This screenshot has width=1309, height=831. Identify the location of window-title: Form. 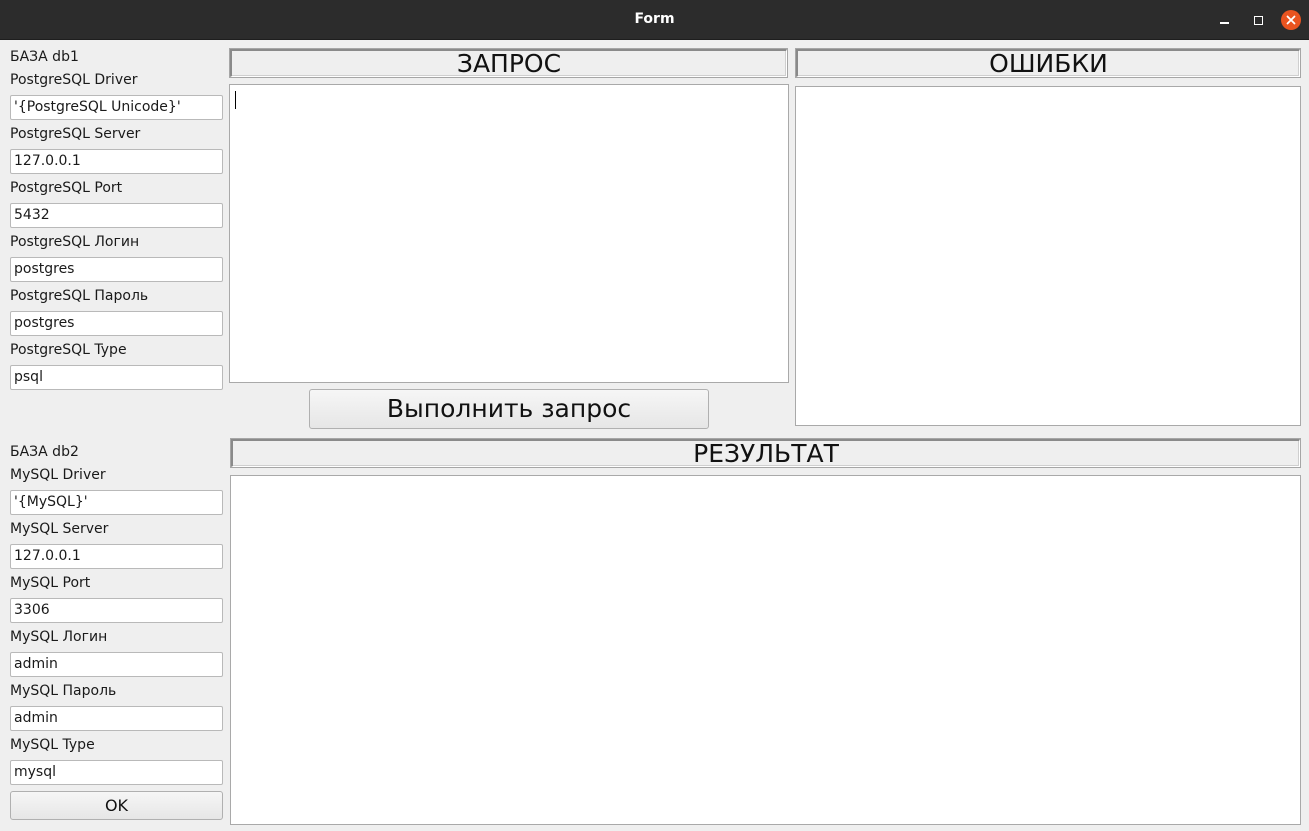
(654, 19).